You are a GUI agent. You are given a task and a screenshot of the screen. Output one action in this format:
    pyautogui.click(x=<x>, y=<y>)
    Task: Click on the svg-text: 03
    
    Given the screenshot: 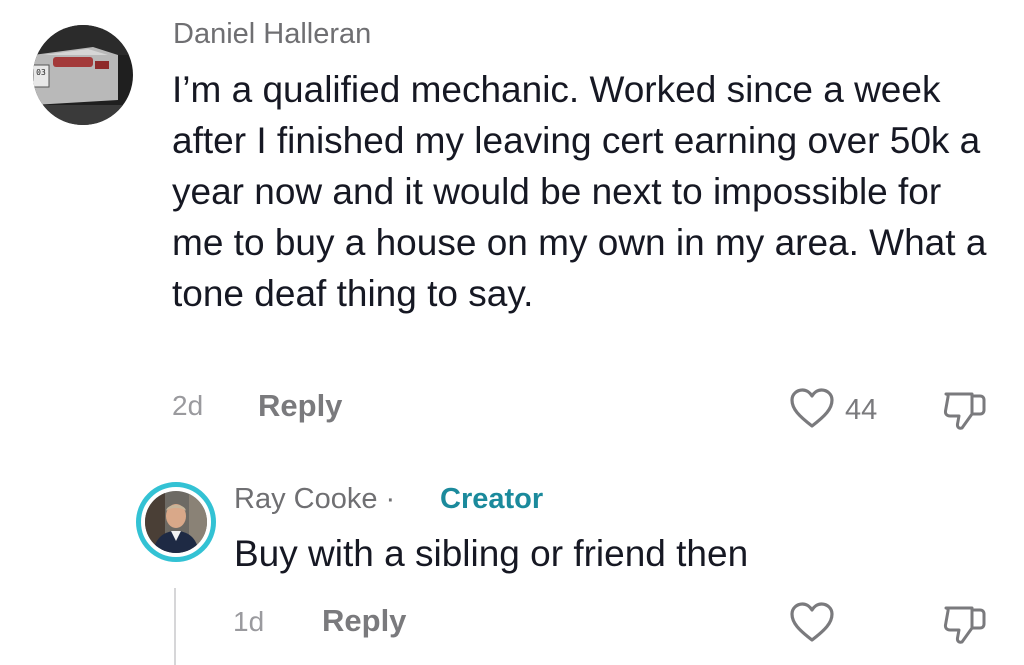 What is the action you would take?
    pyautogui.click(x=41, y=72)
    